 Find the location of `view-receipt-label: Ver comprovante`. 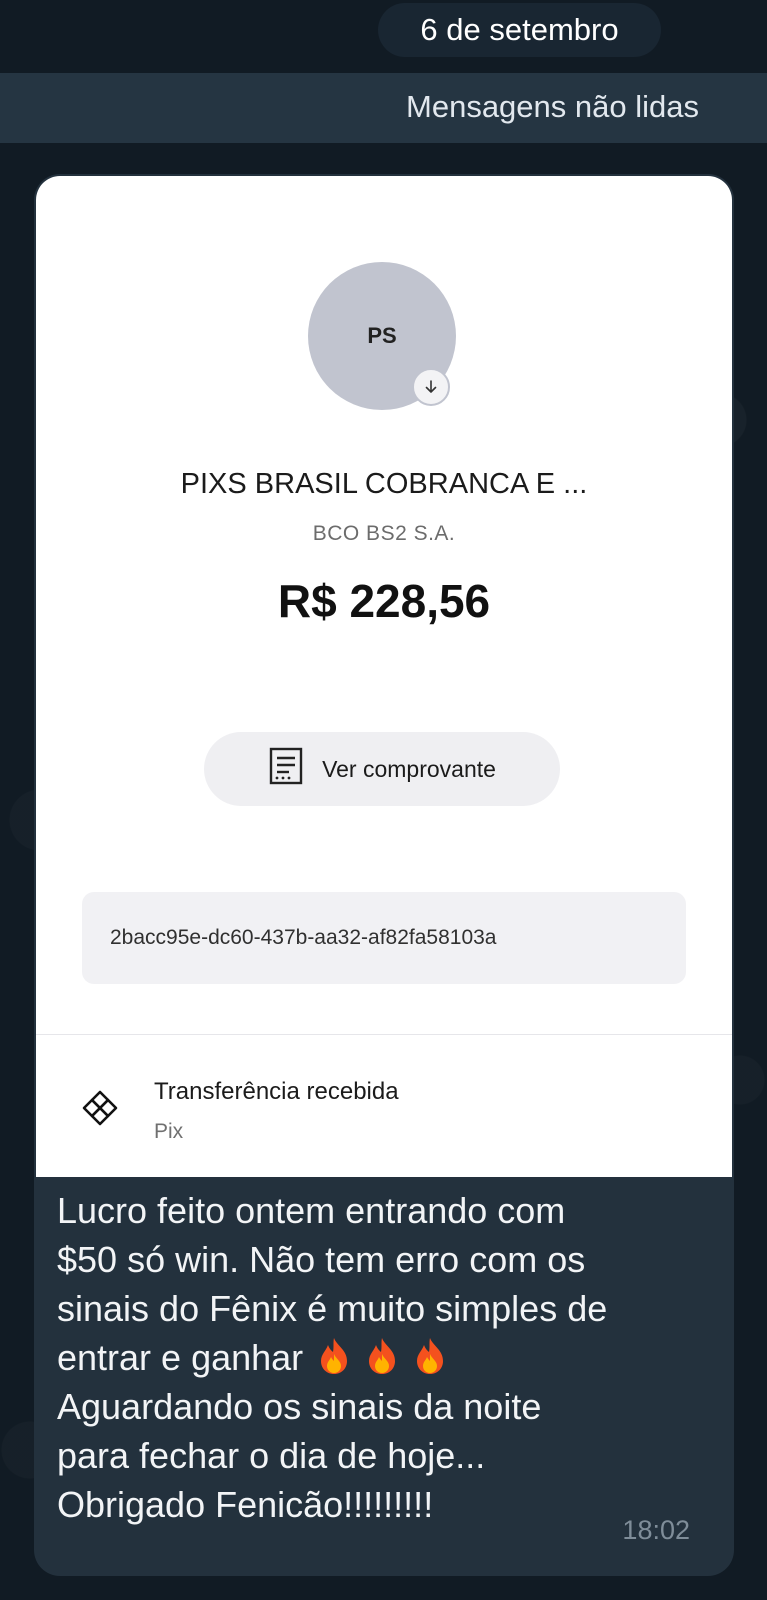

view-receipt-label: Ver comprovante is located at coordinates (409, 768).